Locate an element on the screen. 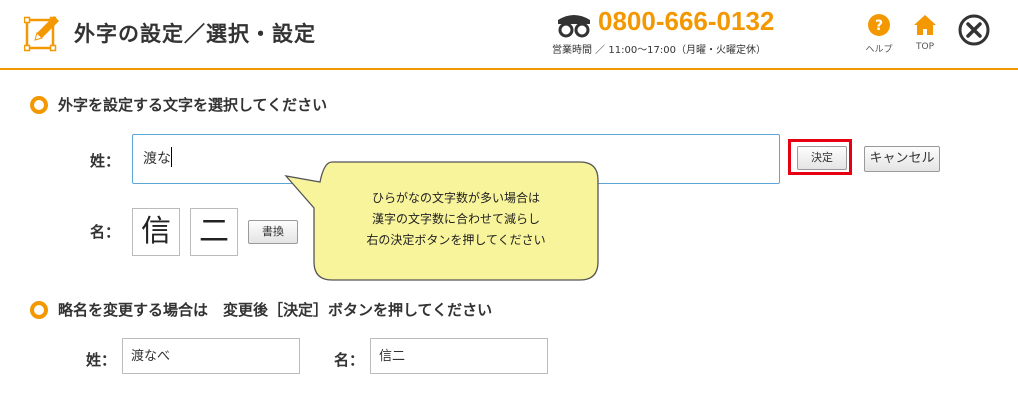 This screenshot has height=408, width=1018. help-label: ヘルプ is located at coordinates (879, 50).